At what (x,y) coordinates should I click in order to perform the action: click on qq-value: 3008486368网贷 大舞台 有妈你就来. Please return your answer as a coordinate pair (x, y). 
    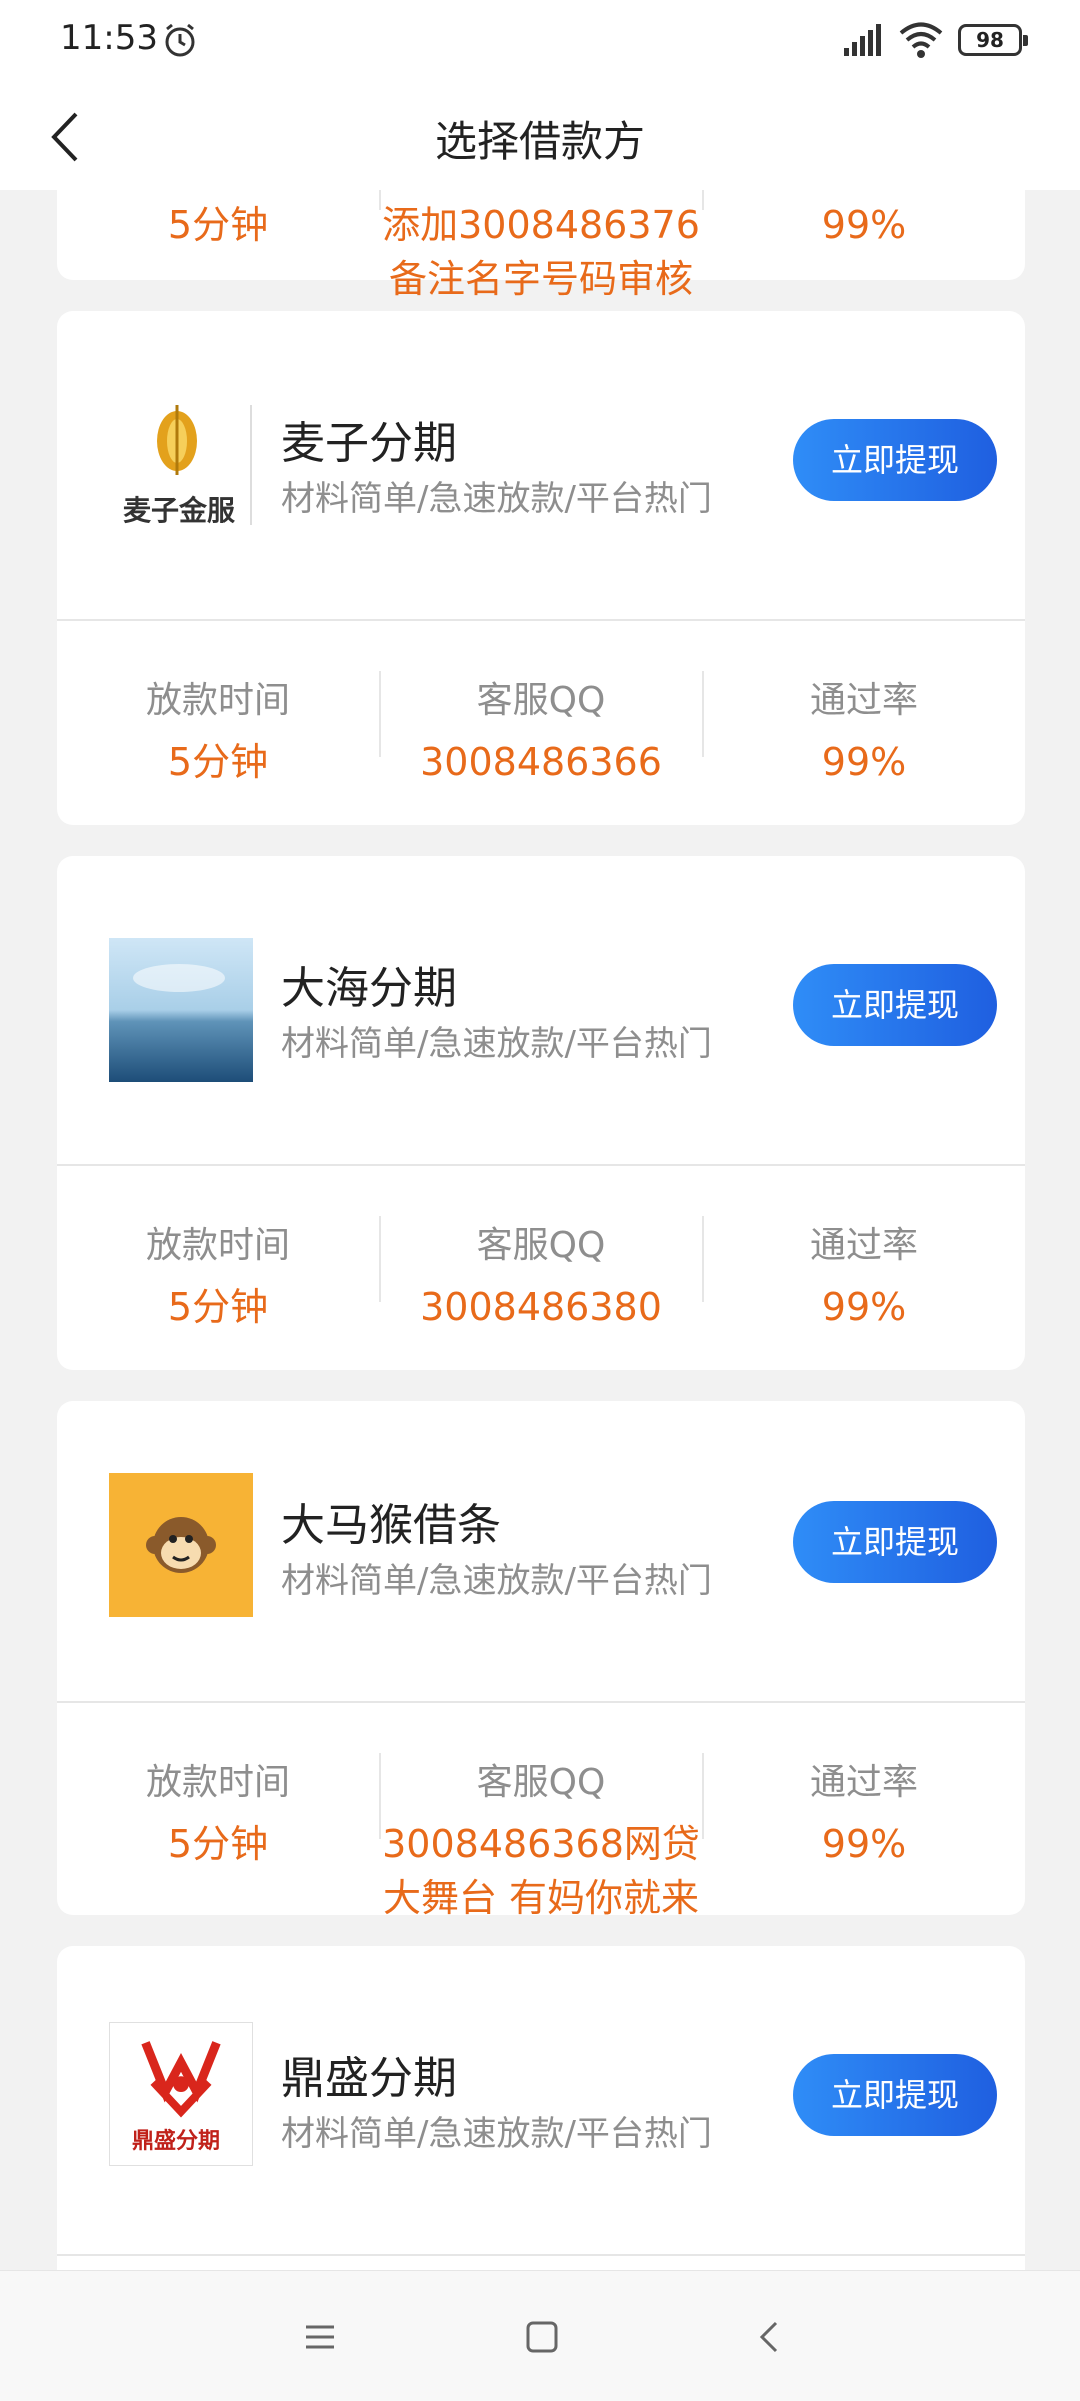
    Looking at the image, I should click on (541, 1871).